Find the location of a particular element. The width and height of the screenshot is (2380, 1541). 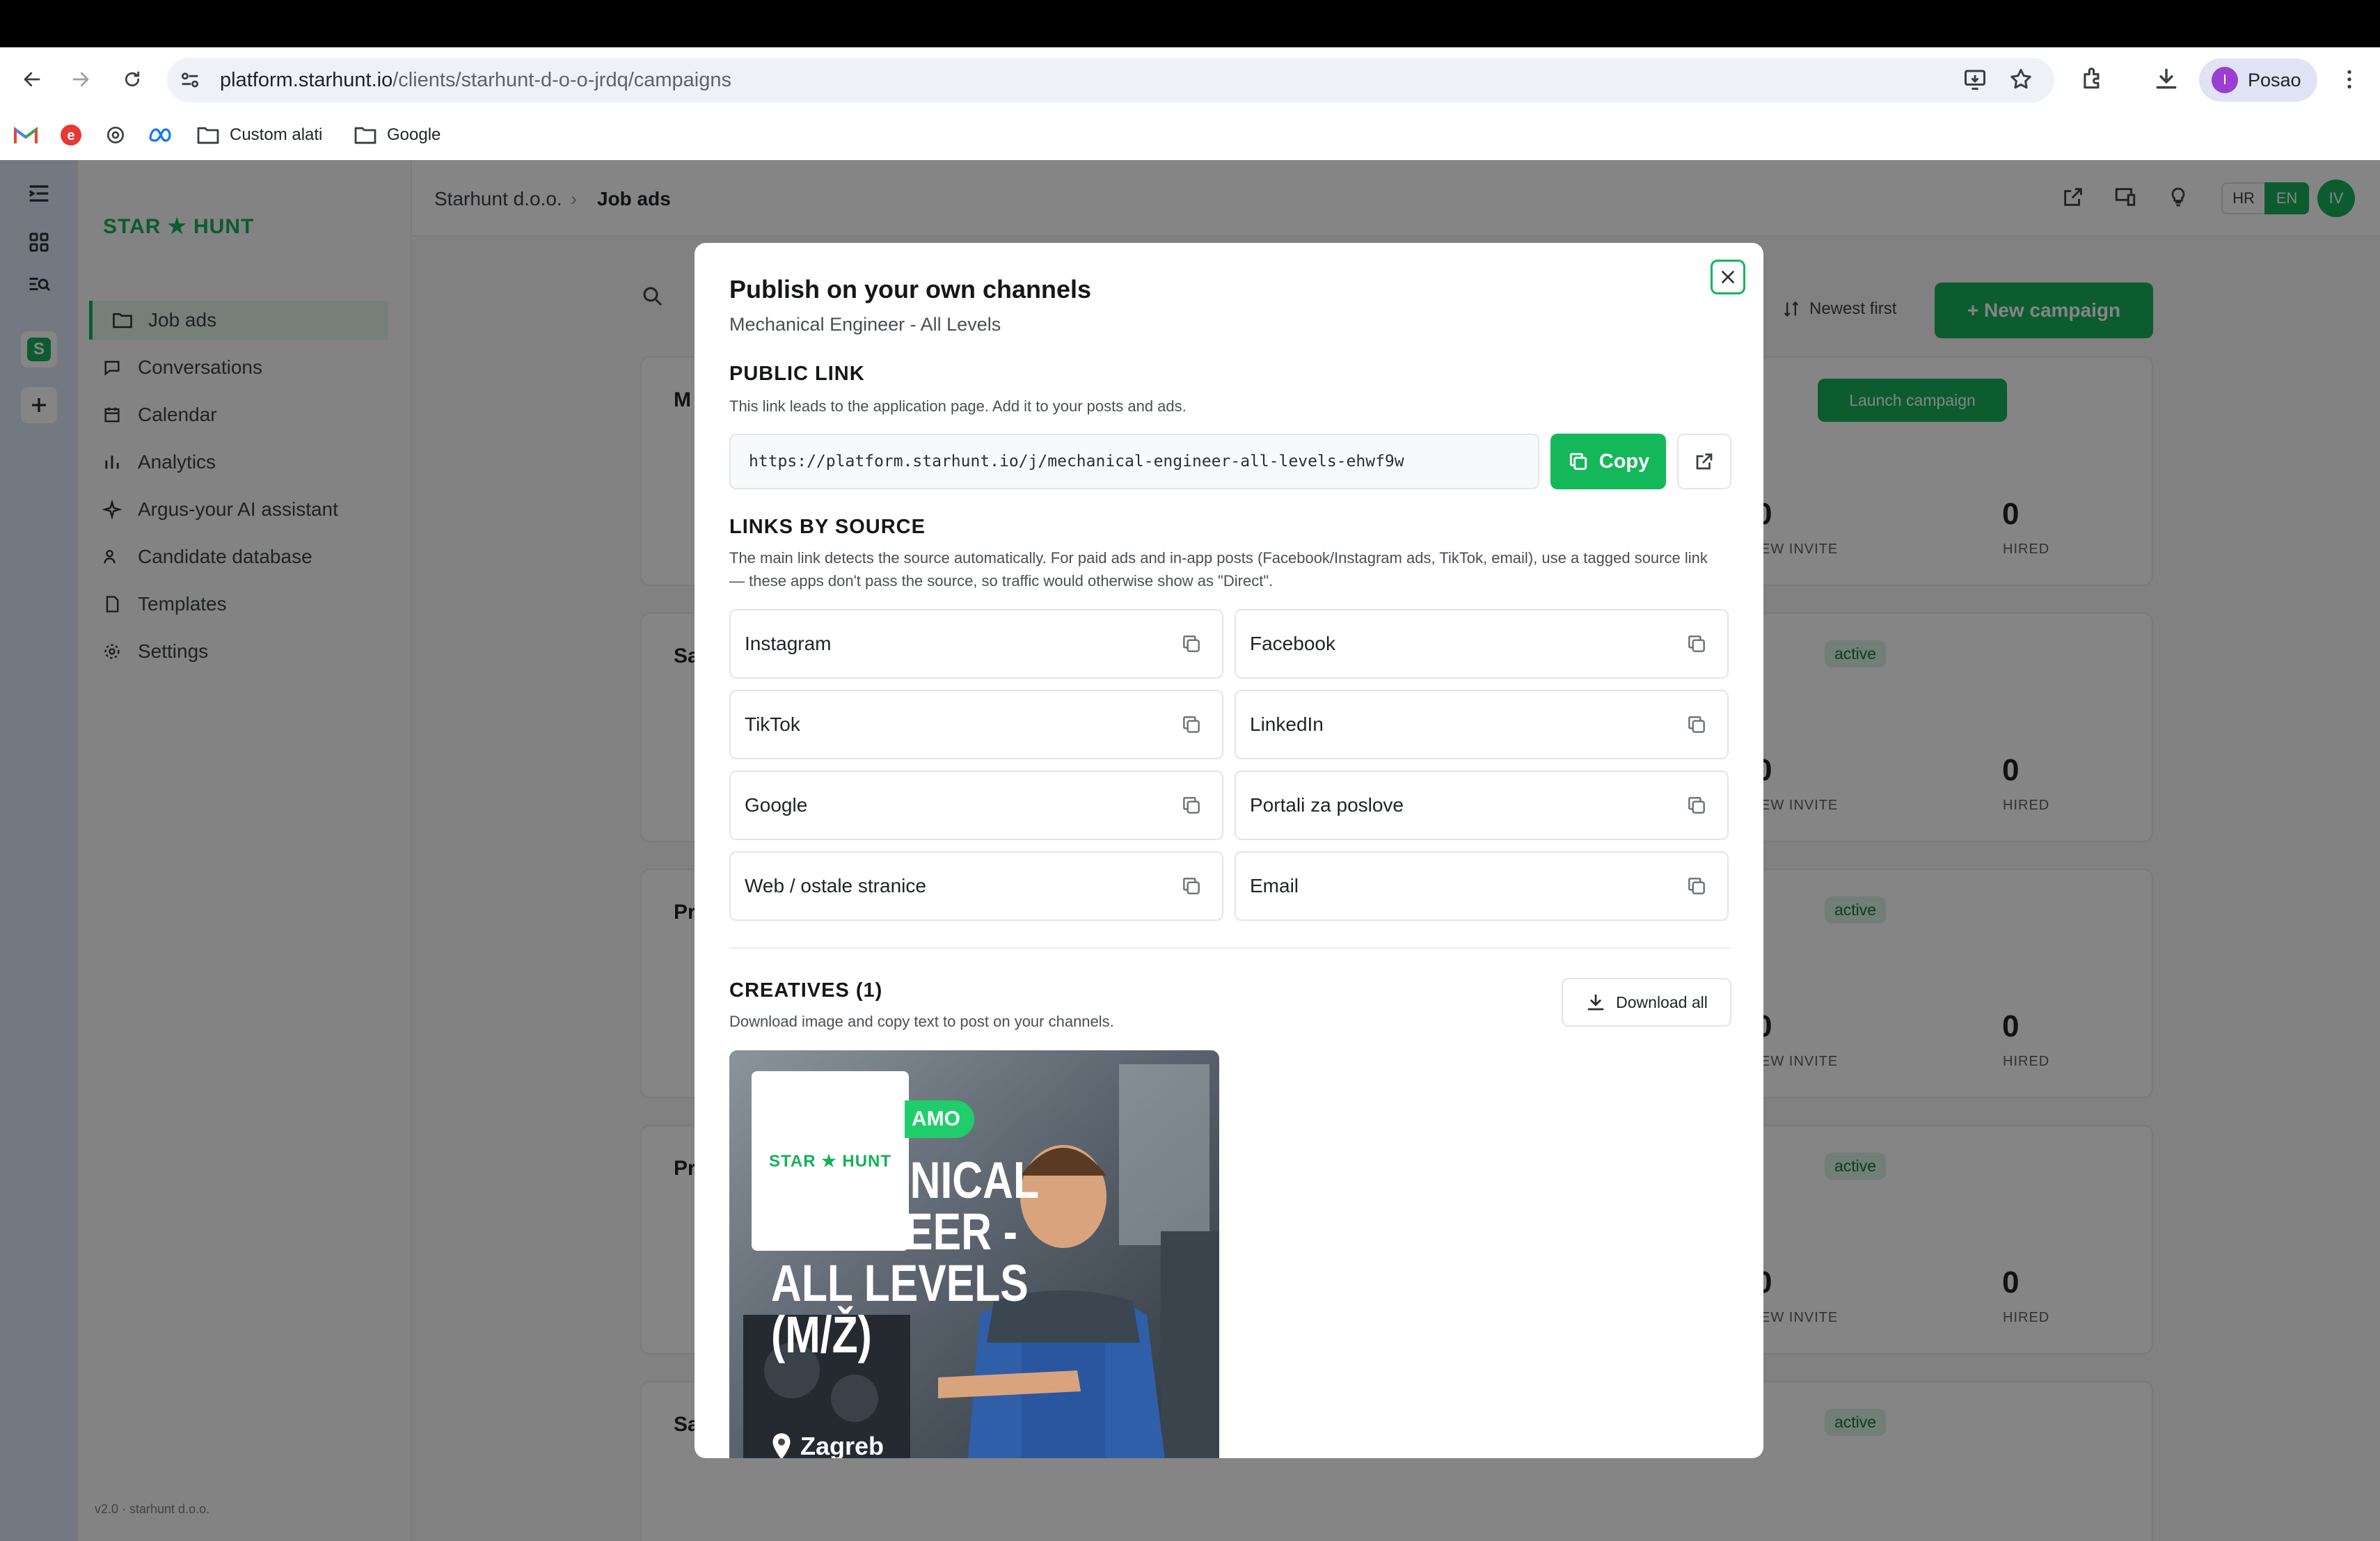

openai-icon is located at coordinates (115, 135).